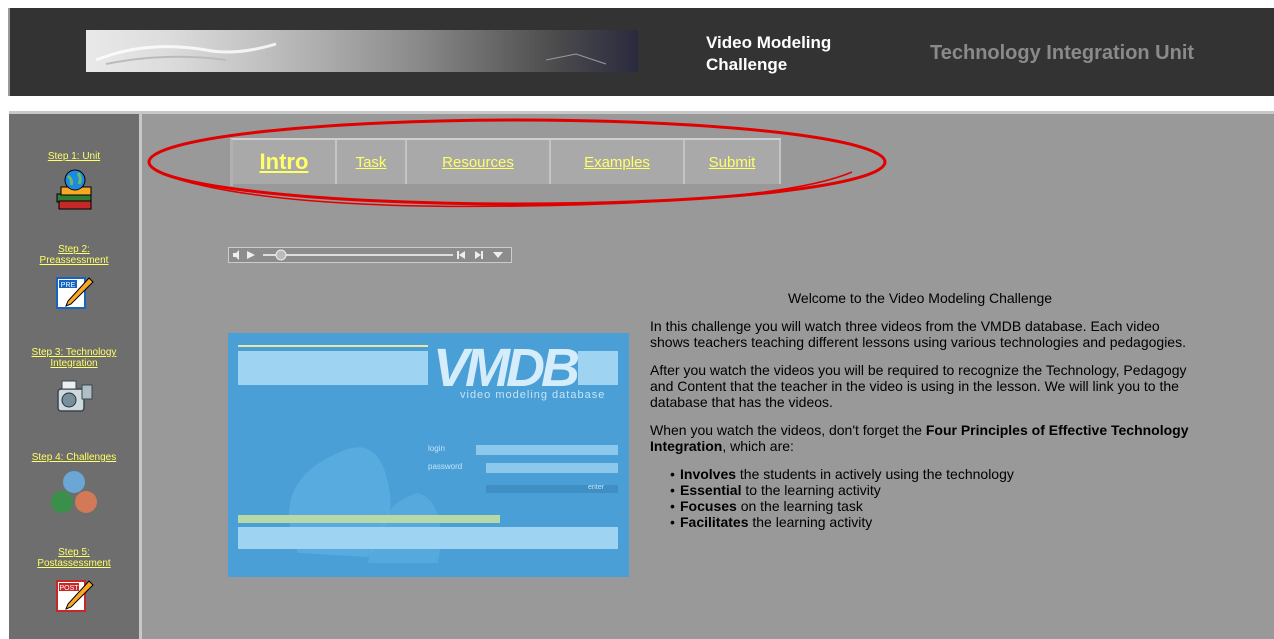  Describe the element at coordinates (74, 292) in the screenshot. I see `pre-pencil-icon: PRE` at that location.